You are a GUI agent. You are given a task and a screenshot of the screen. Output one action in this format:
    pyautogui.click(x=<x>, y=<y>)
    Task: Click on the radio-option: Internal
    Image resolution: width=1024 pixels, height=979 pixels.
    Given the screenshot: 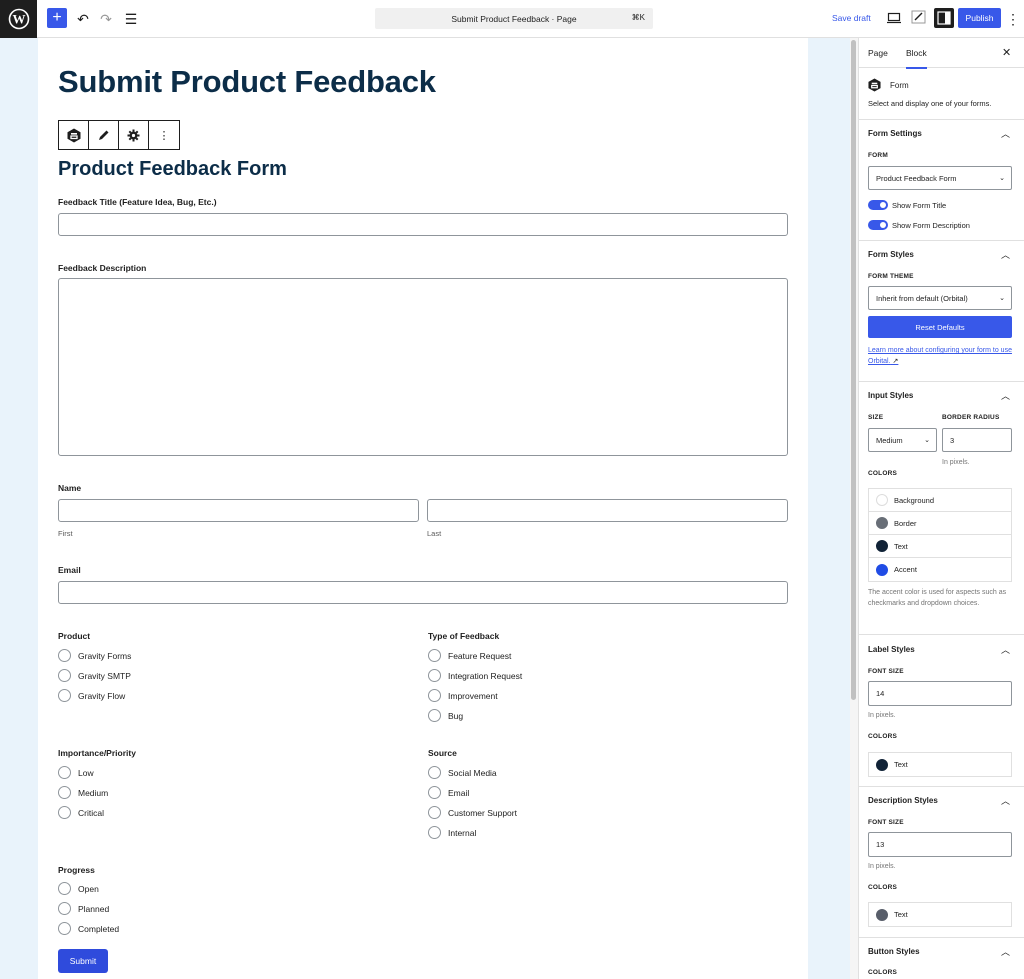 What is the action you would take?
    pyautogui.click(x=452, y=832)
    